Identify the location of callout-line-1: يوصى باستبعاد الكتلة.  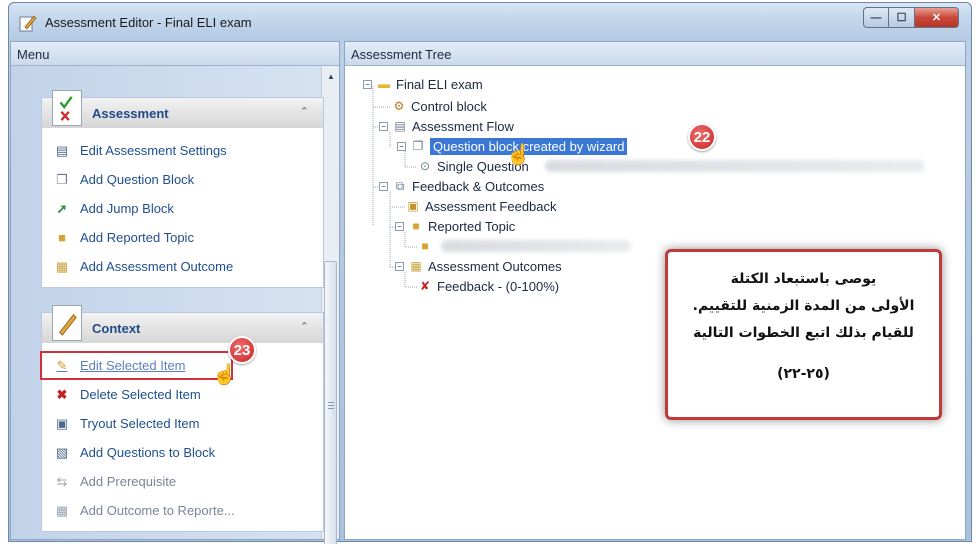
(803, 279).